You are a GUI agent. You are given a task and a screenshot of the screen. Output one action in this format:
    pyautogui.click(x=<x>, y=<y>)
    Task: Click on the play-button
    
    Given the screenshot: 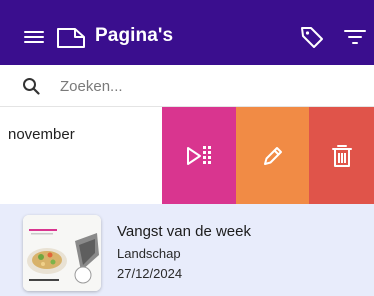 What is the action you would take?
    pyautogui.click(x=199, y=155)
    